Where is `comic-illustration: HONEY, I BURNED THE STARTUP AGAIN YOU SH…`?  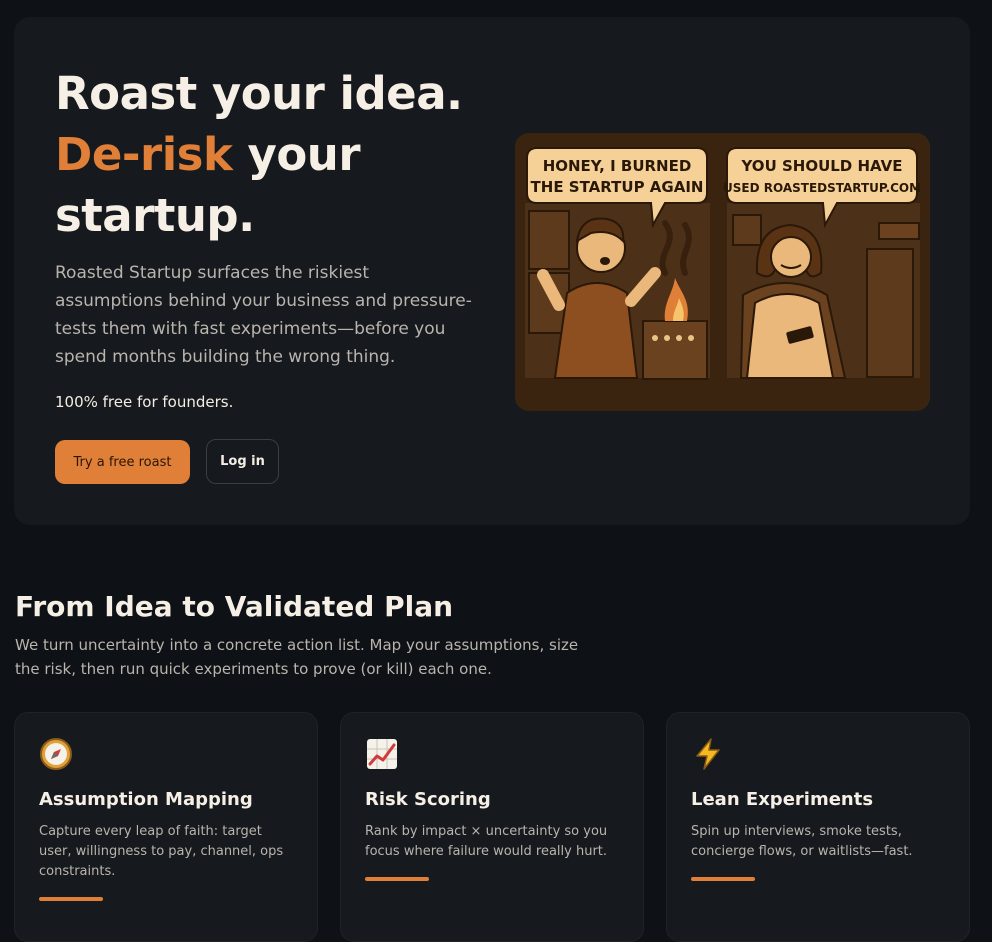
comic-illustration: HONEY, I BURNED THE STARTUP AGAIN YOU SH… is located at coordinates (722, 272).